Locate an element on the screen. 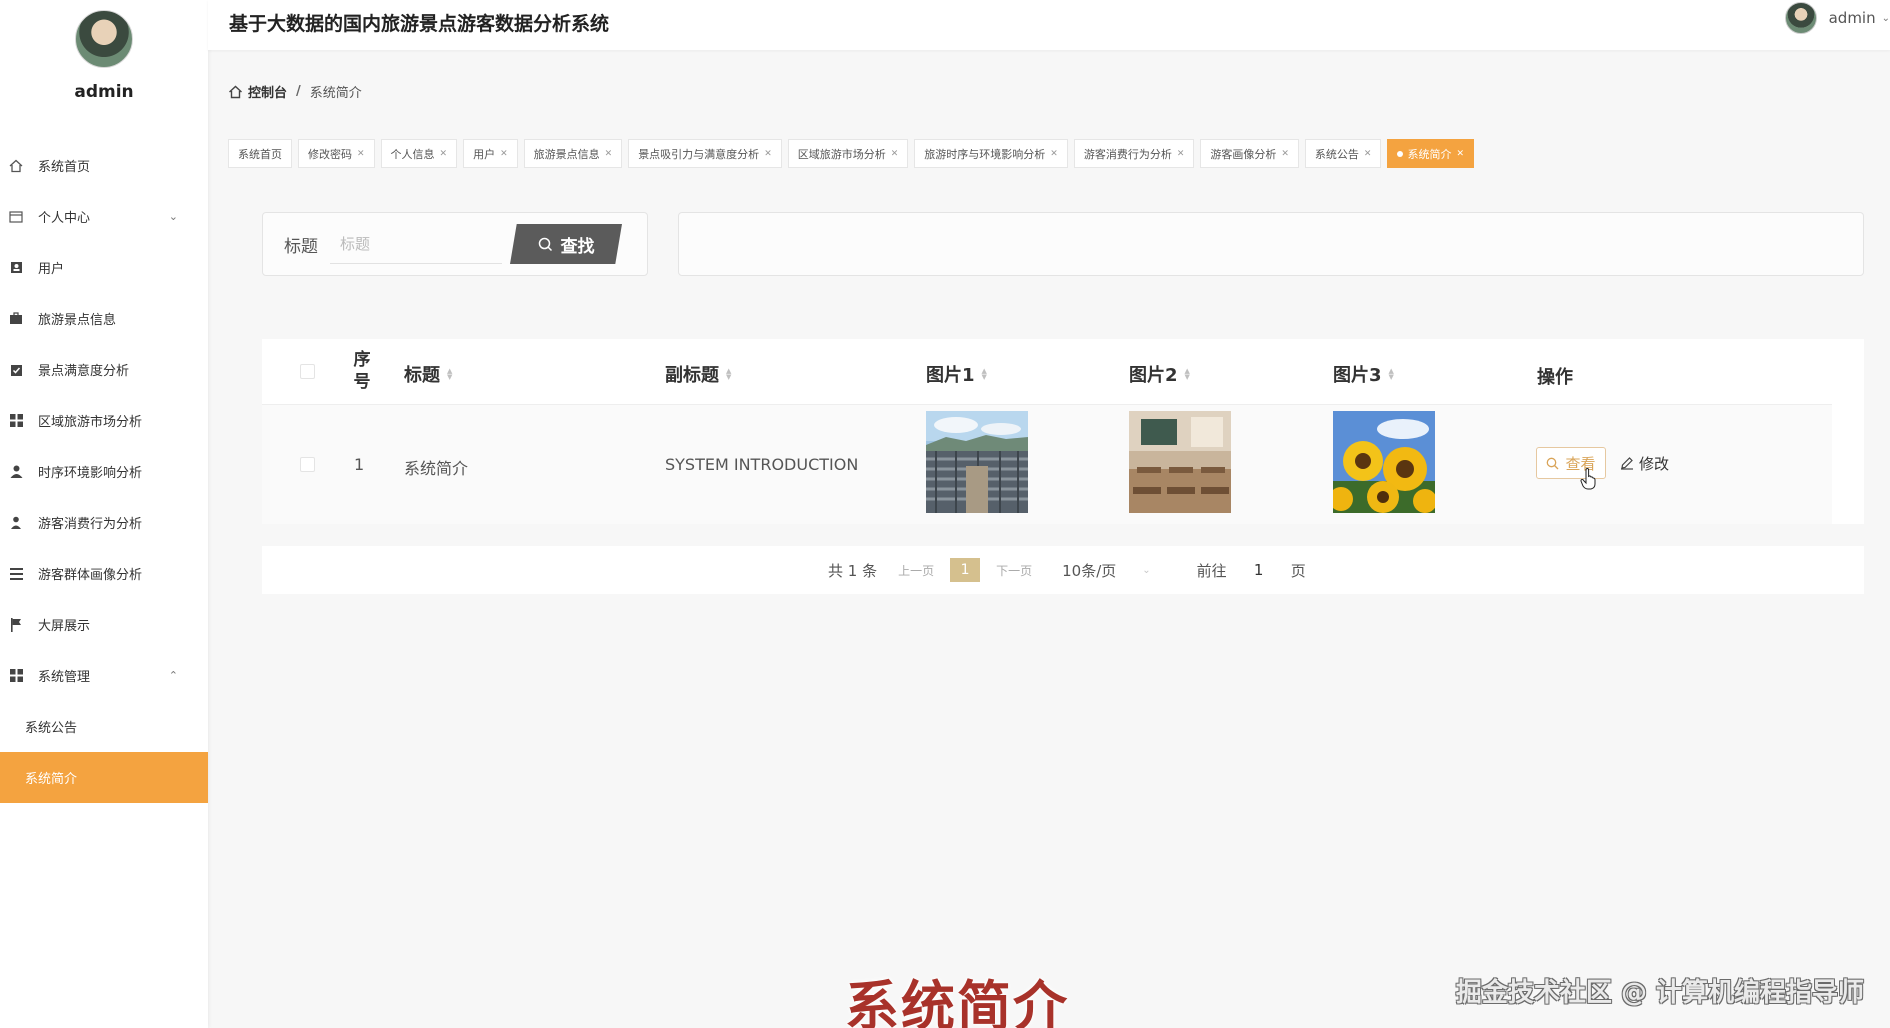  header-label: 标题 is located at coordinates (422, 375).